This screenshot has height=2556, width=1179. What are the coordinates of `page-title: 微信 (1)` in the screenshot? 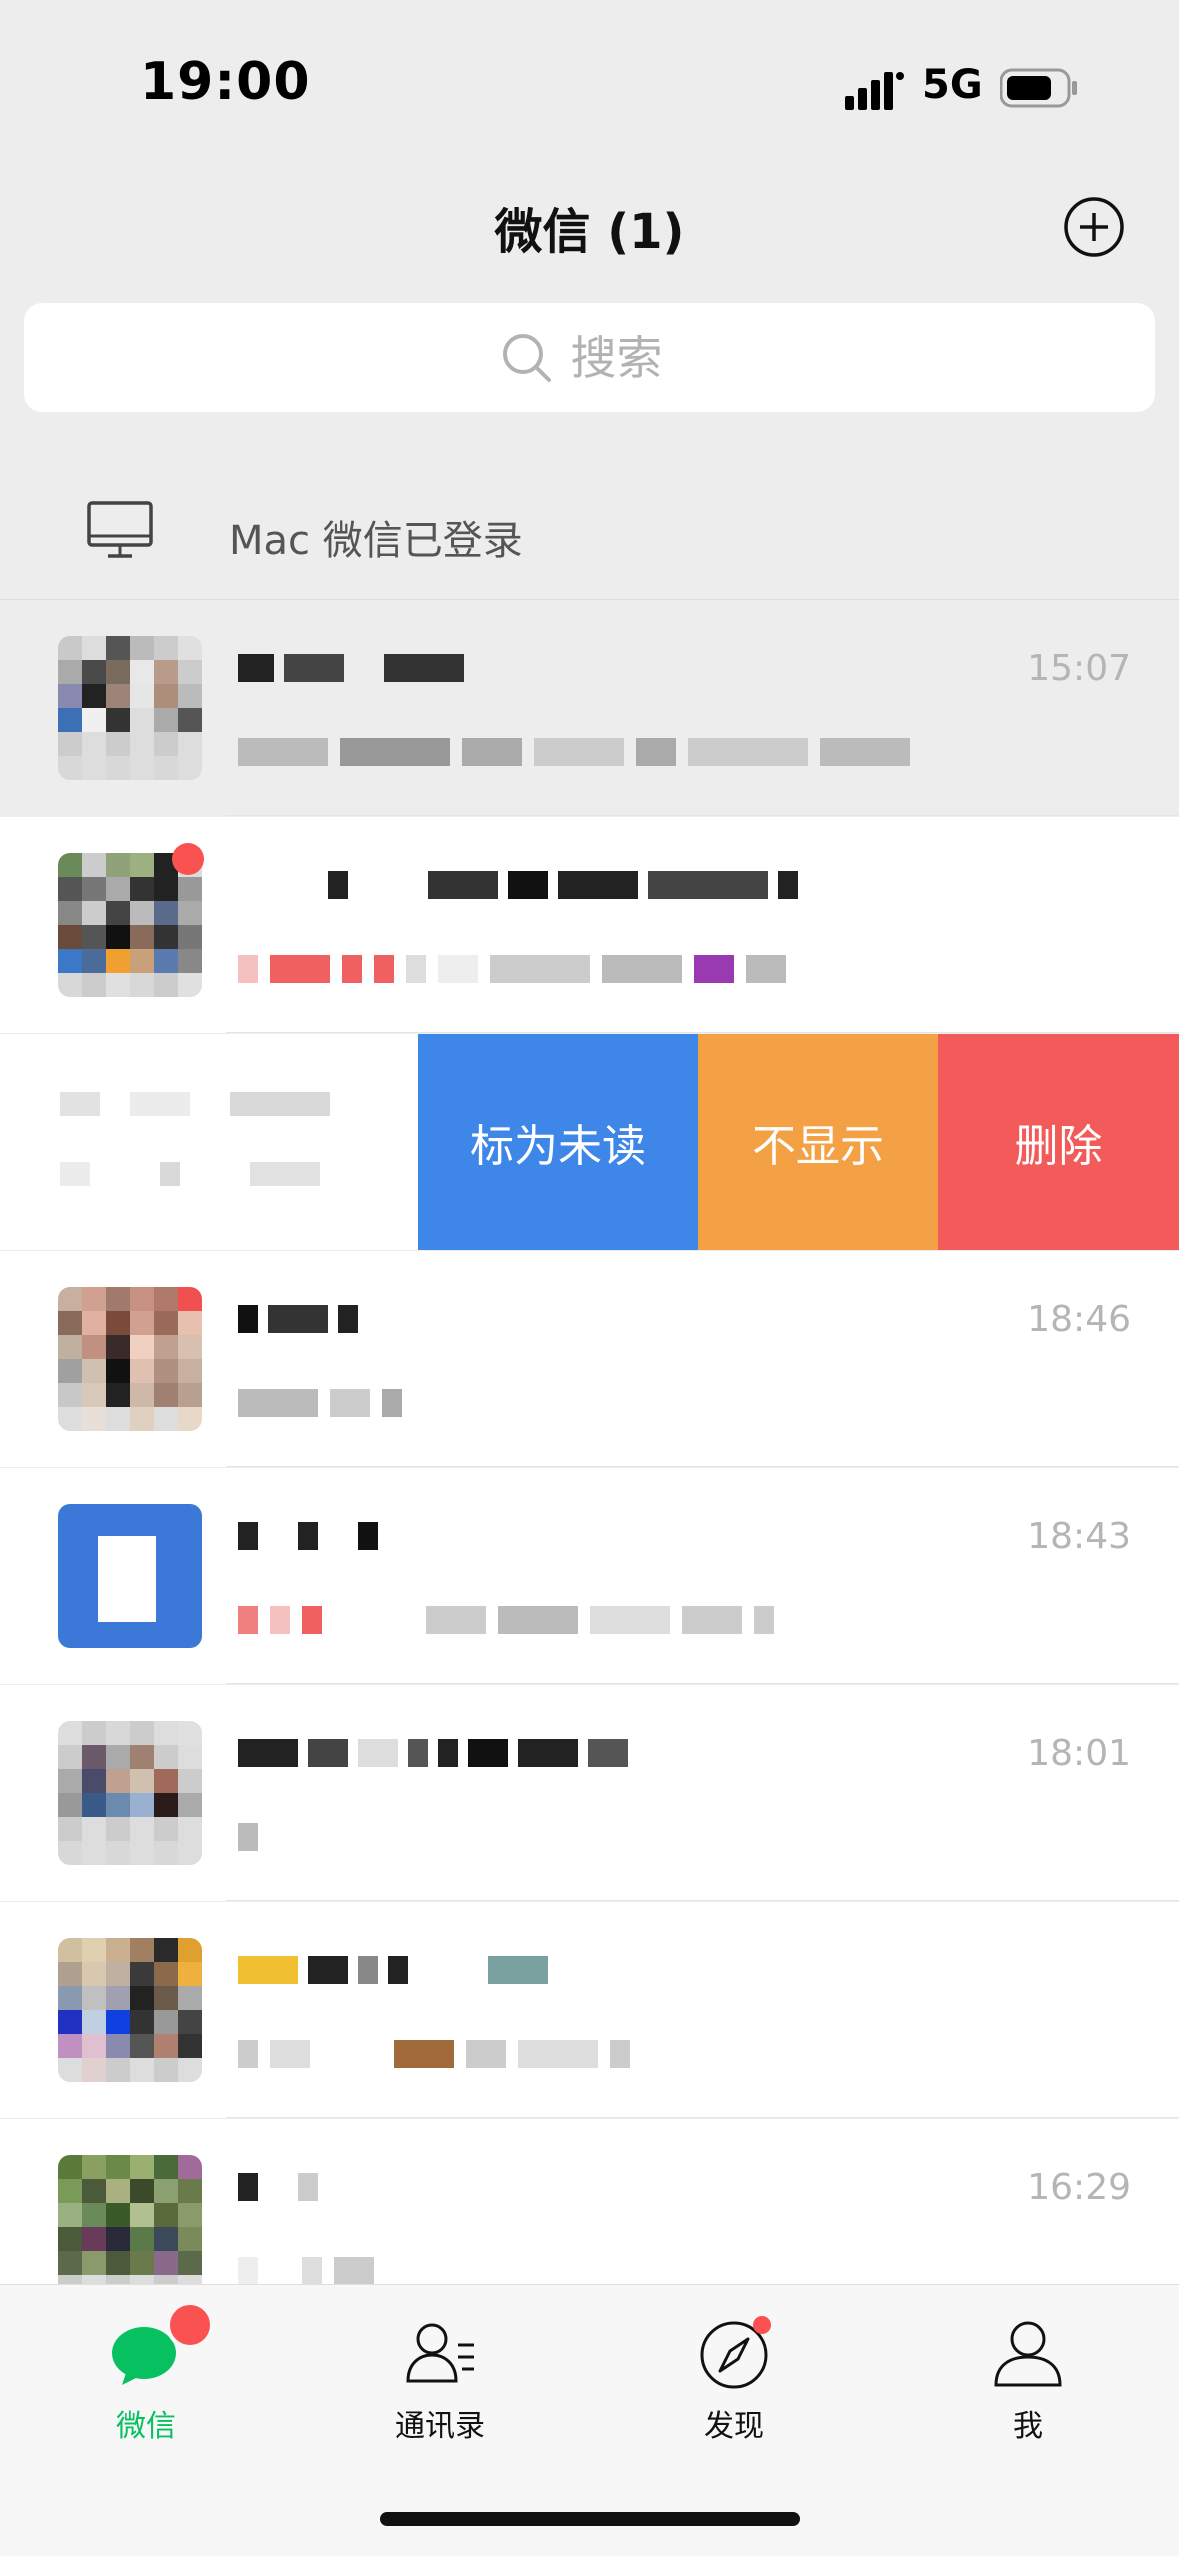 It's located at (589, 232).